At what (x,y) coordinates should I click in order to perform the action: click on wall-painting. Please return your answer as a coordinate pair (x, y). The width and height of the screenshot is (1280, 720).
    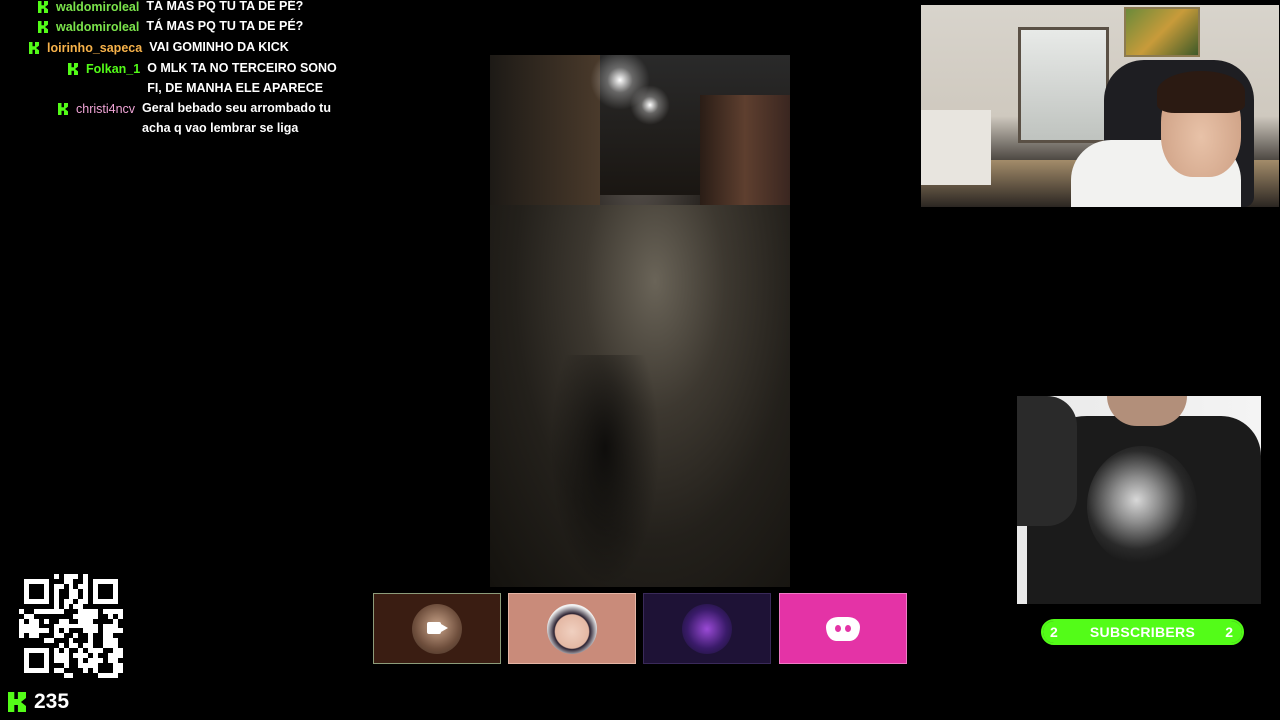
    Looking at the image, I should click on (1162, 32).